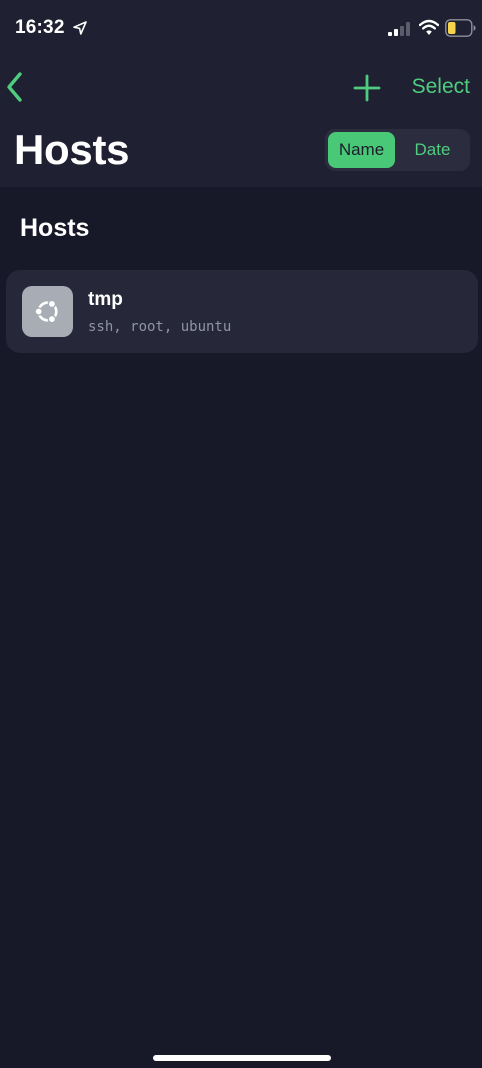  I want to click on back-button, so click(15, 87).